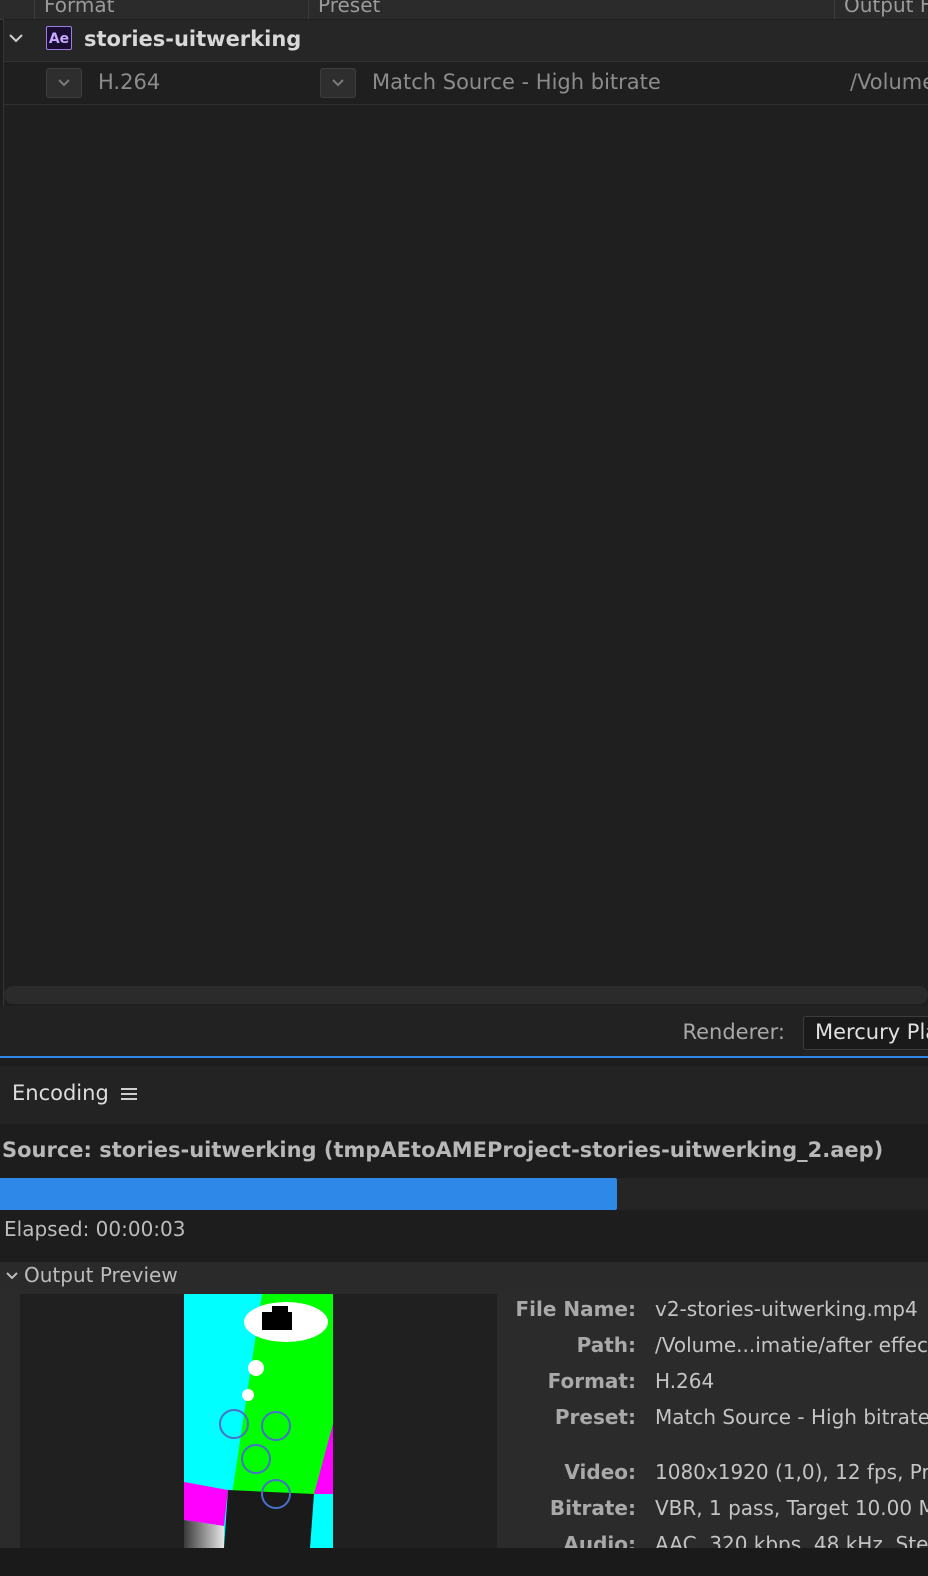  What do you see at coordinates (516, 82) in the screenshot?
I see `output-preset: Match Source - High bitrate` at bounding box center [516, 82].